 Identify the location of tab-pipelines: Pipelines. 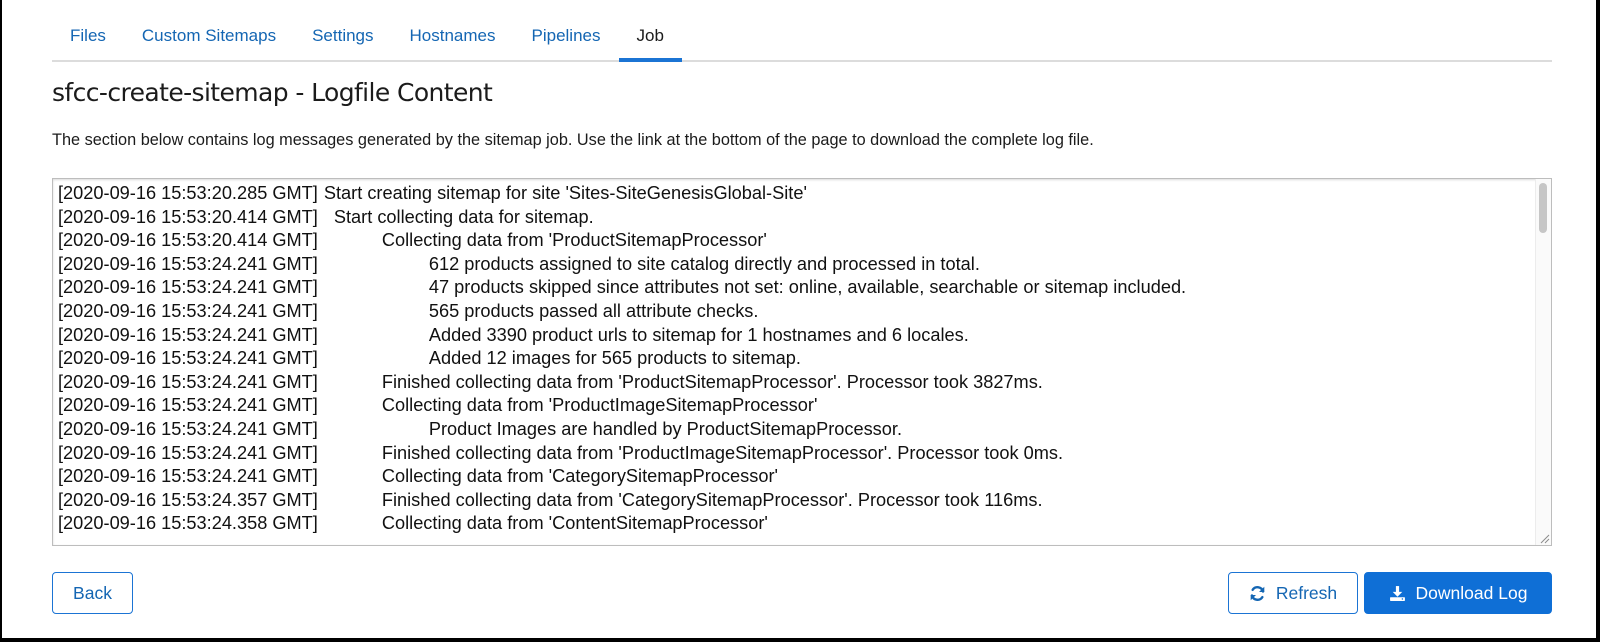
(566, 38).